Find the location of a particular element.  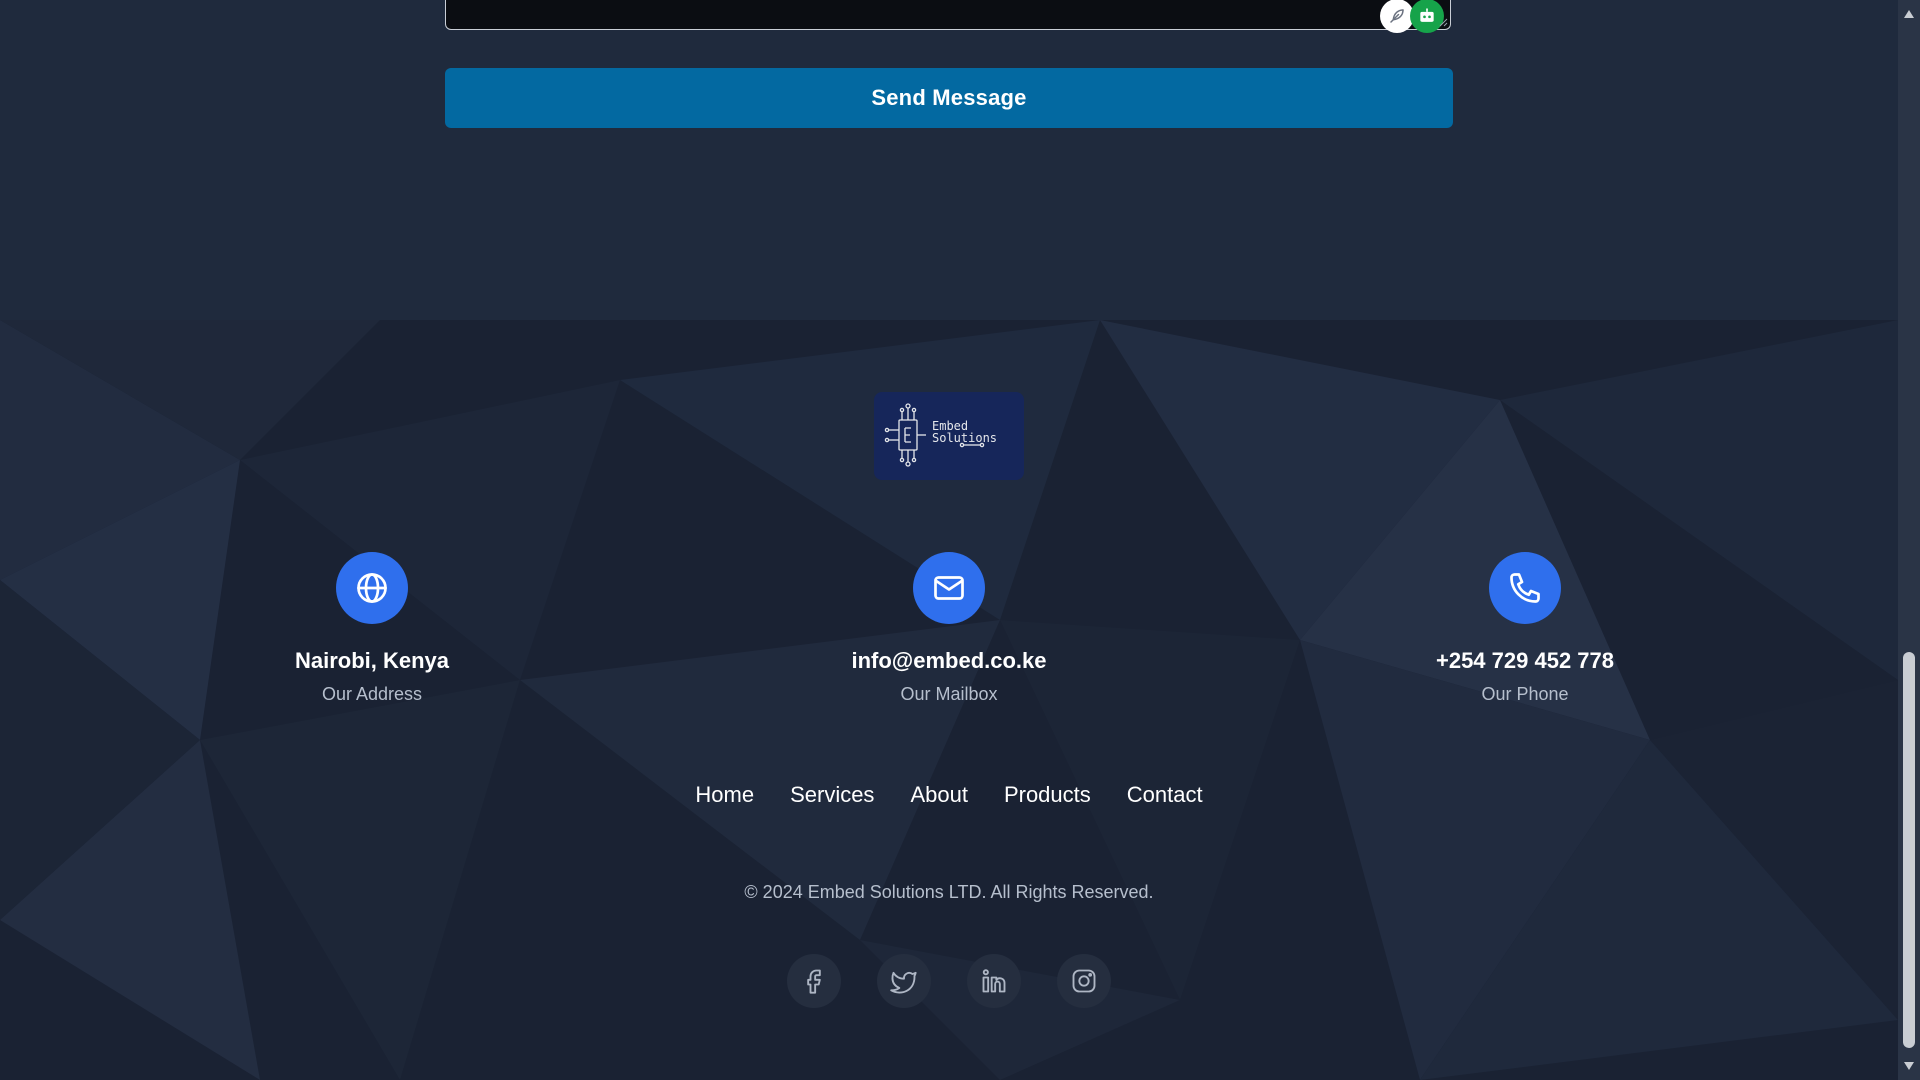

instagram-link is located at coordinates (1084, 981).